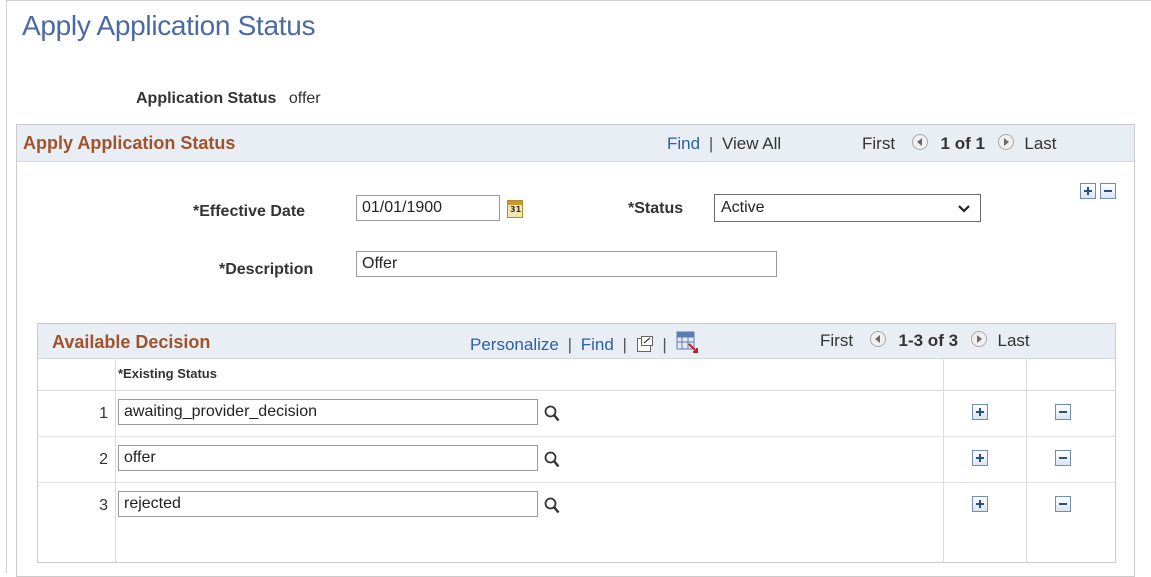  I want to click on chevron-down-icon, so click(964, 209).